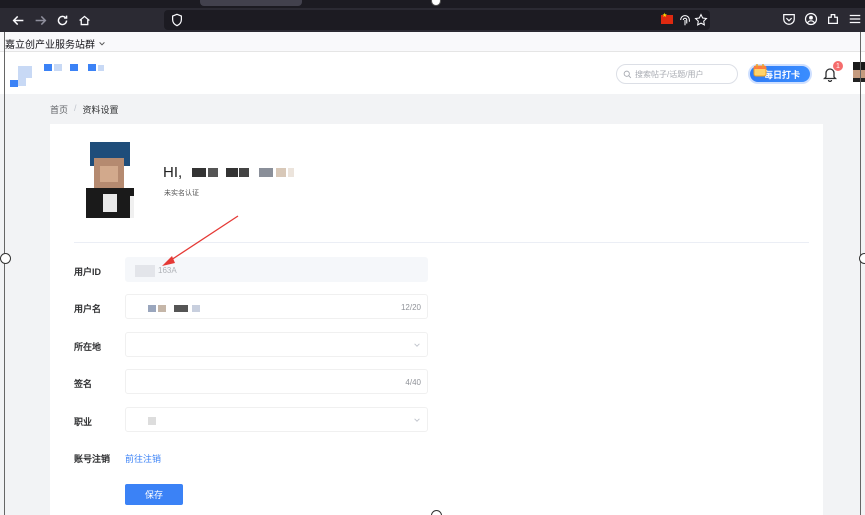 Image resolution: width=865 pixels, height=515 pixels. I want to click on daily-checkin-button: 每日打卡, so click(780, 74).